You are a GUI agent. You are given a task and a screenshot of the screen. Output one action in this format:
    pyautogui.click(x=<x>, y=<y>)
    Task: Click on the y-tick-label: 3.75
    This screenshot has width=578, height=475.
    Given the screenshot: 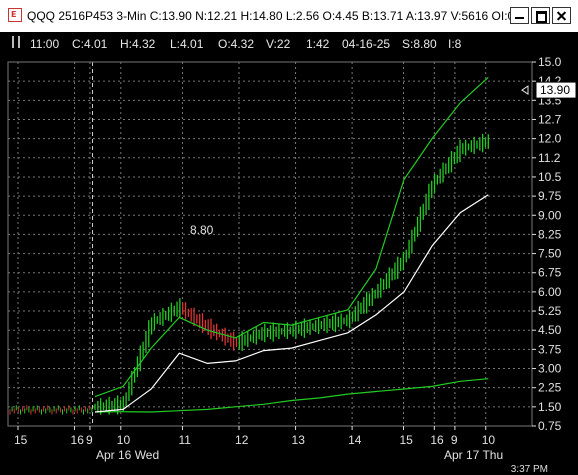 What is the action you would take?
    pyautogui.click(x=550, y=349)
    